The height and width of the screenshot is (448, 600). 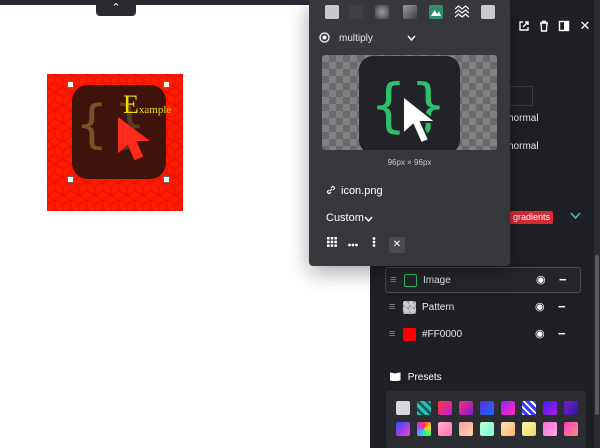 What do you see at coordinates (324, 37) in the screenshot?
I see `blend-mode-icon` at bounding box center [324, 37].